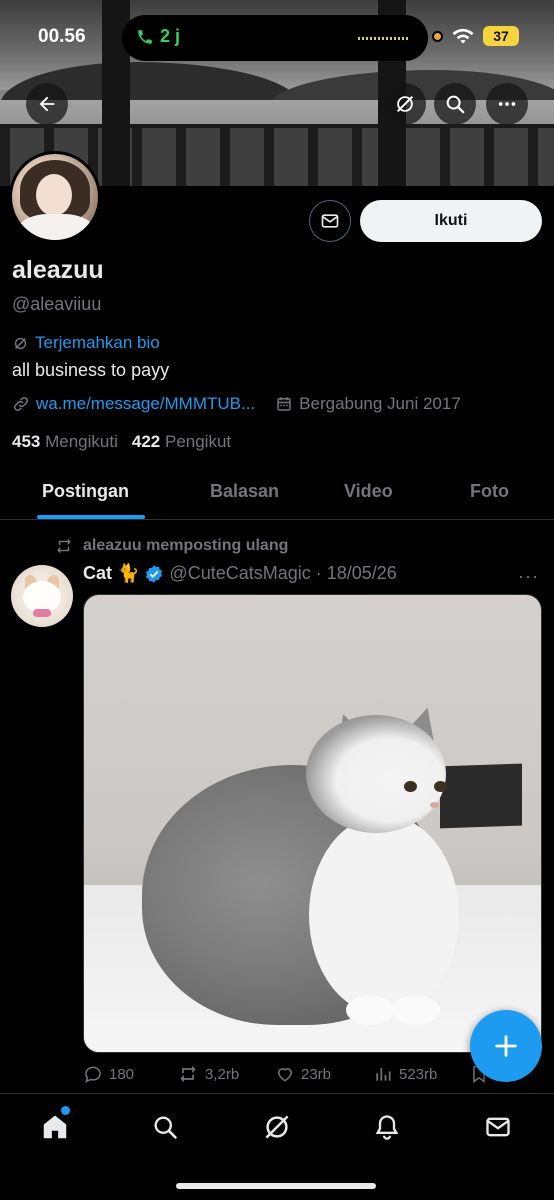 Image resolution: width=554 pixels, height=1200 pixels. Describe the element at coordinates (85, 491) in the screenshot. I see `tab-posts: Postingan` at that location.